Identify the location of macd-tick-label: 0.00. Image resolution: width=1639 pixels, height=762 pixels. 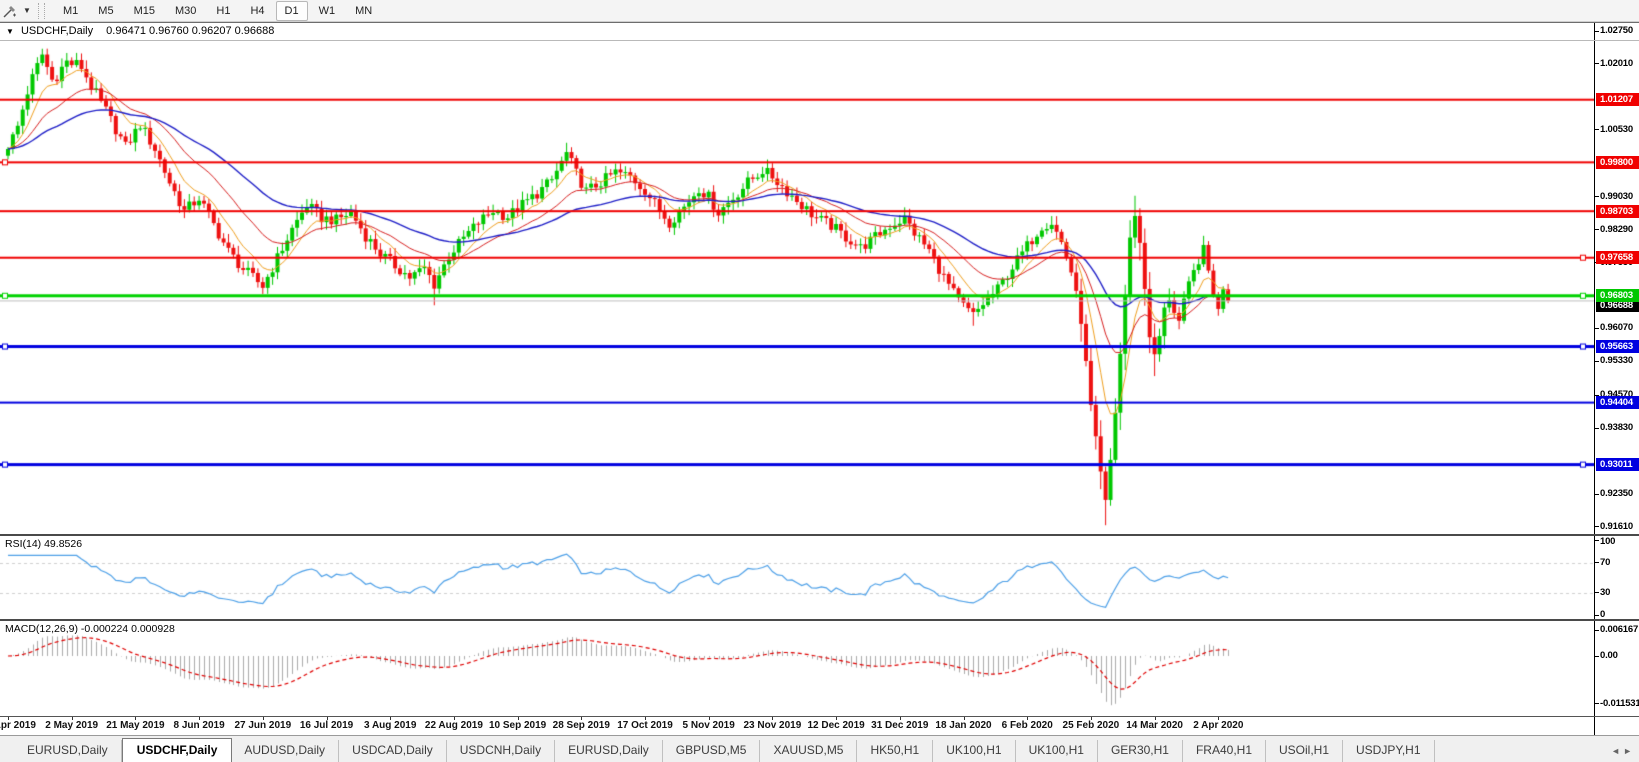
(1609, 655).